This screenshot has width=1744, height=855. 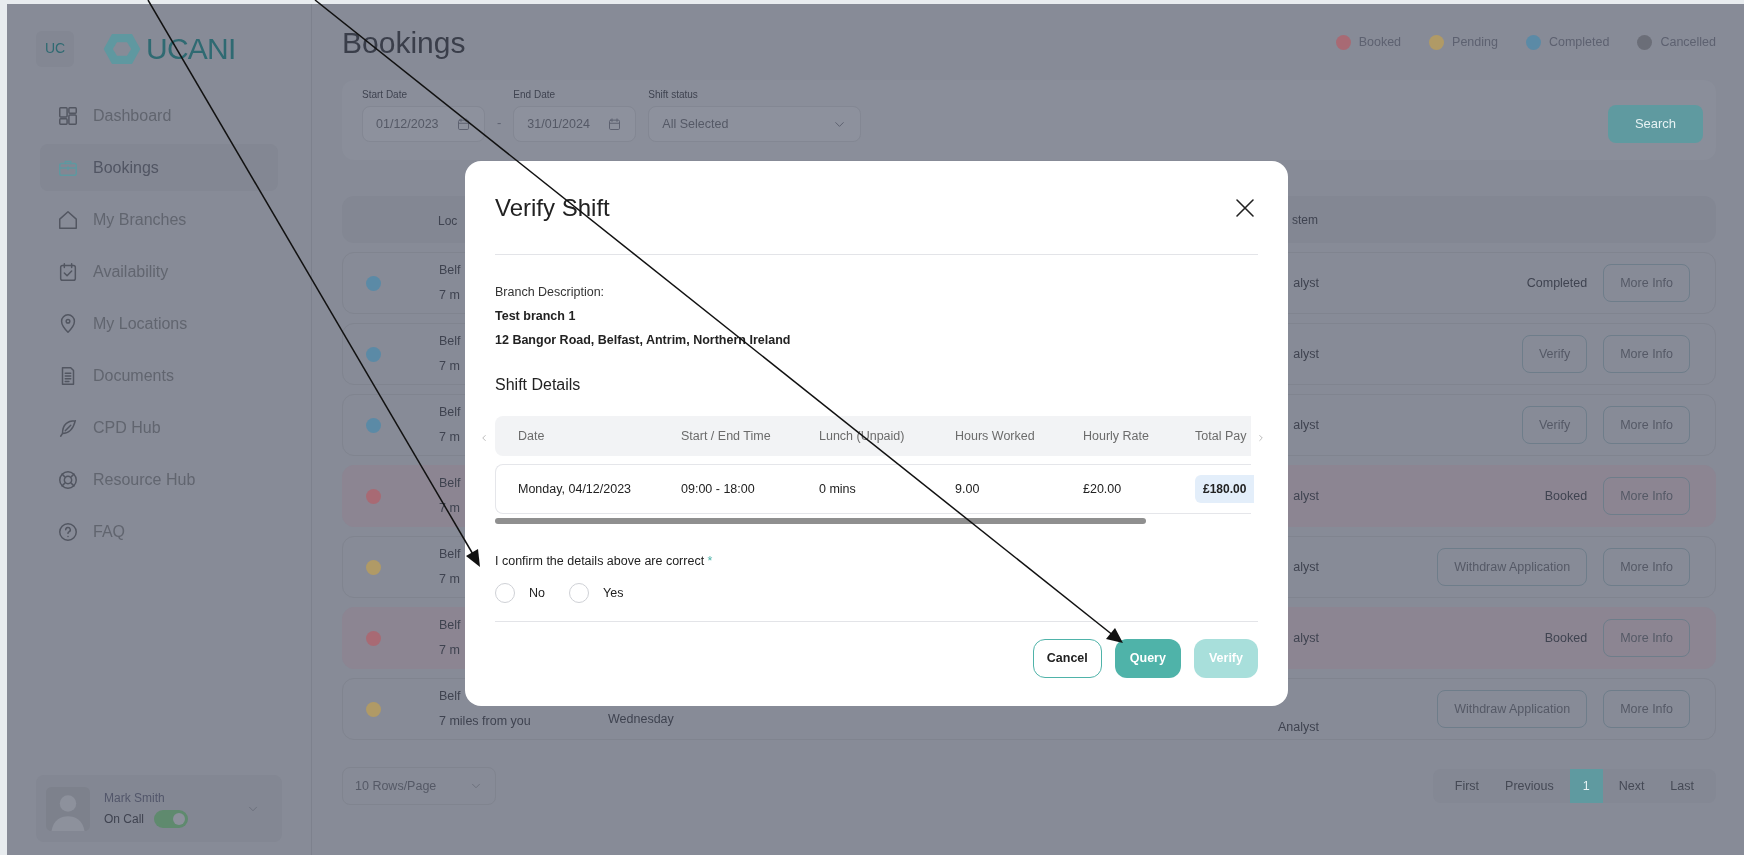 I want to click on table-cell-text: Monday, 04/12/2023, so click(x=575, y=489).